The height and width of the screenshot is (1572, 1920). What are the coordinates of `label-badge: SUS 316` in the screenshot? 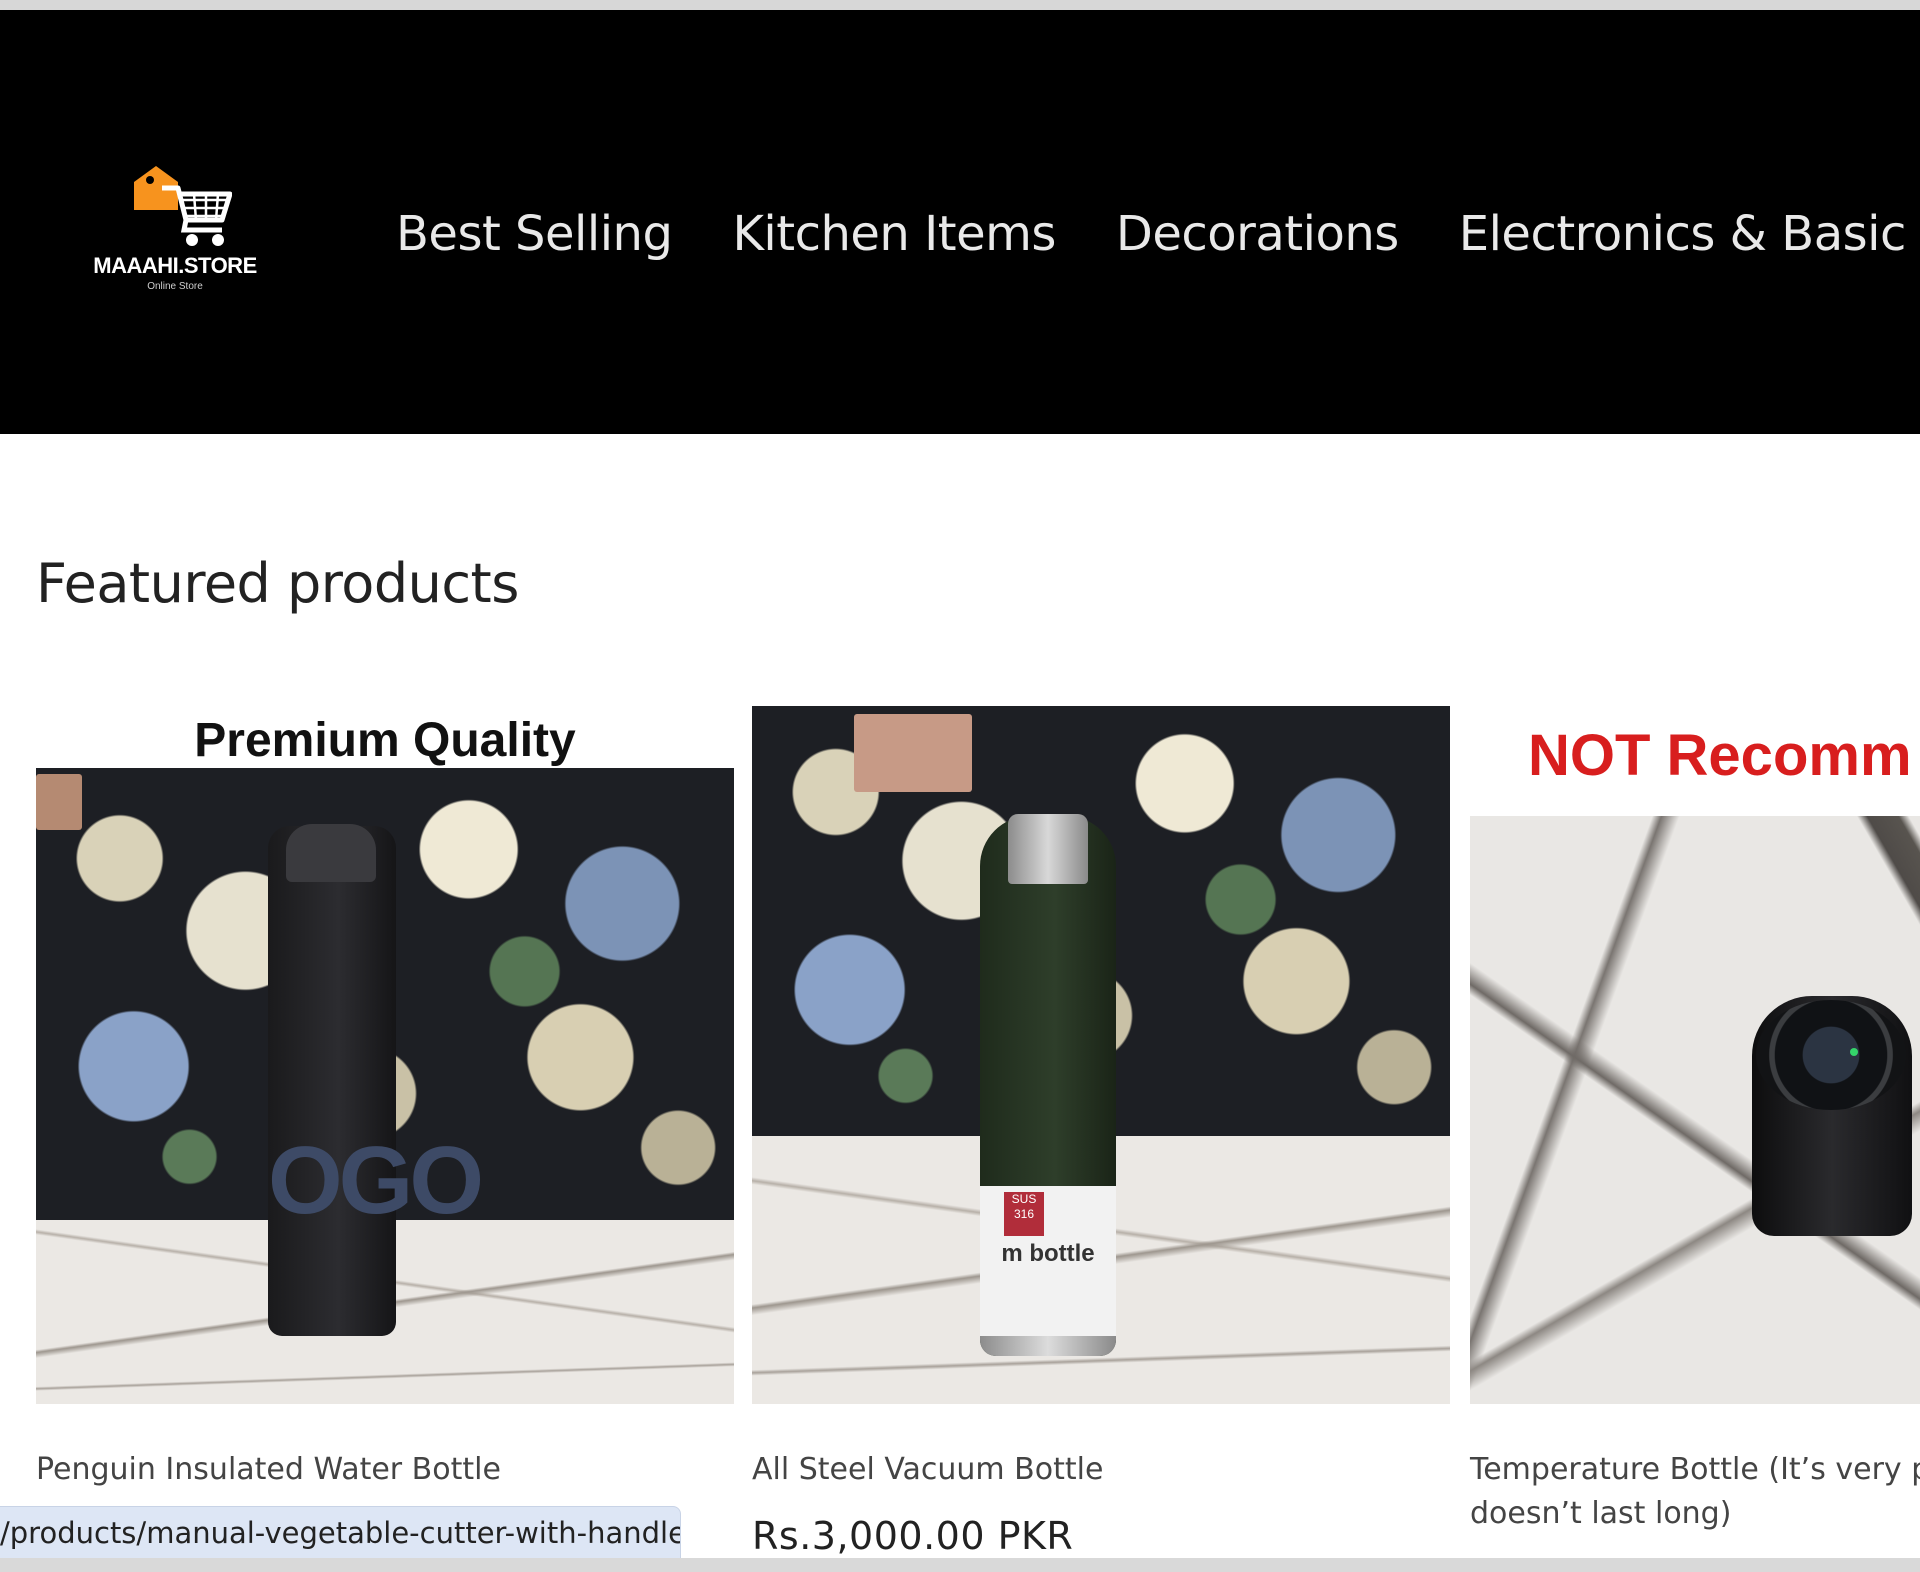 It's located at (1024, 1214).